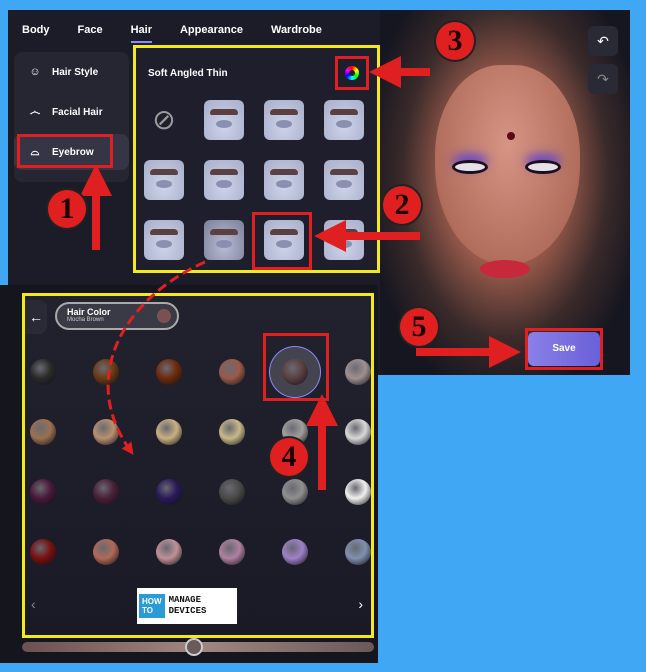 This screenshot has height=672, width=646. Describe the element at coordinates (67, 209) in the screenshot. I see `annotation-number: 1` at that location.